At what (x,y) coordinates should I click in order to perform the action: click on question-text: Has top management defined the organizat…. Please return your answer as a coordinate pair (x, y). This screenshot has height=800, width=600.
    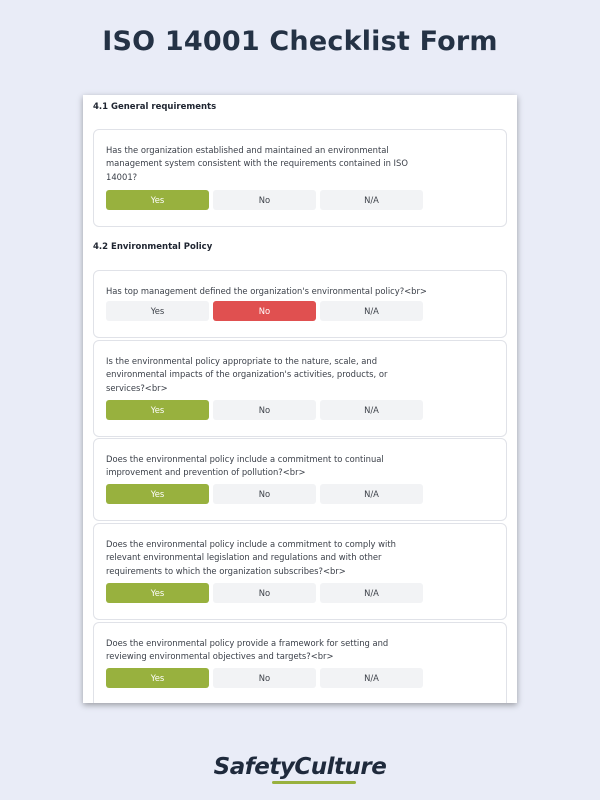
    Looking at the image, I should click on (266, 291).